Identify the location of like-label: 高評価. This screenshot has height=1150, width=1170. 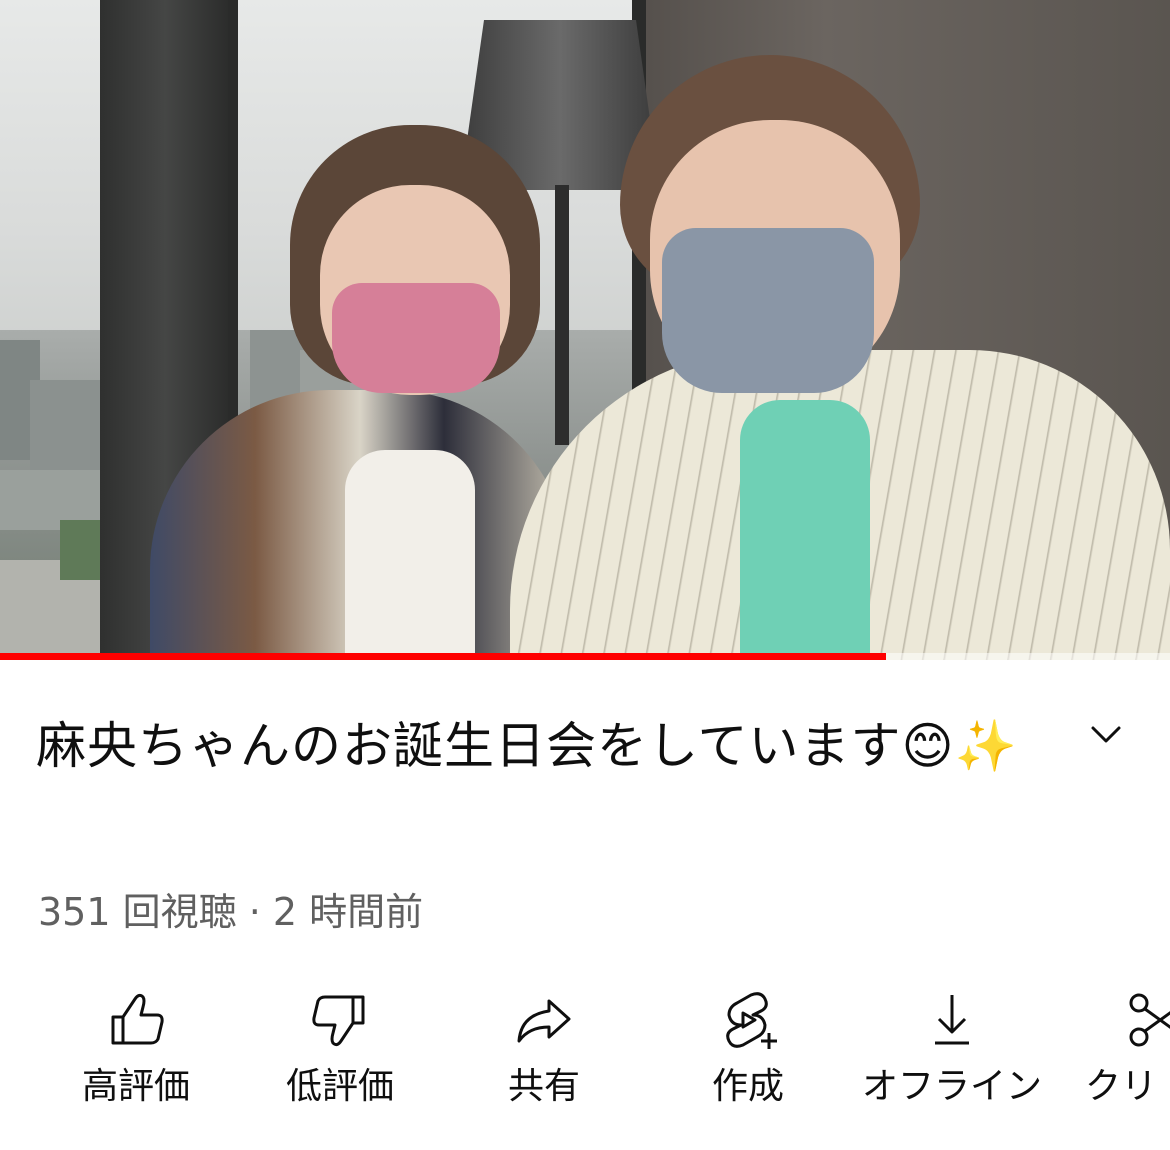
(135, 1086).